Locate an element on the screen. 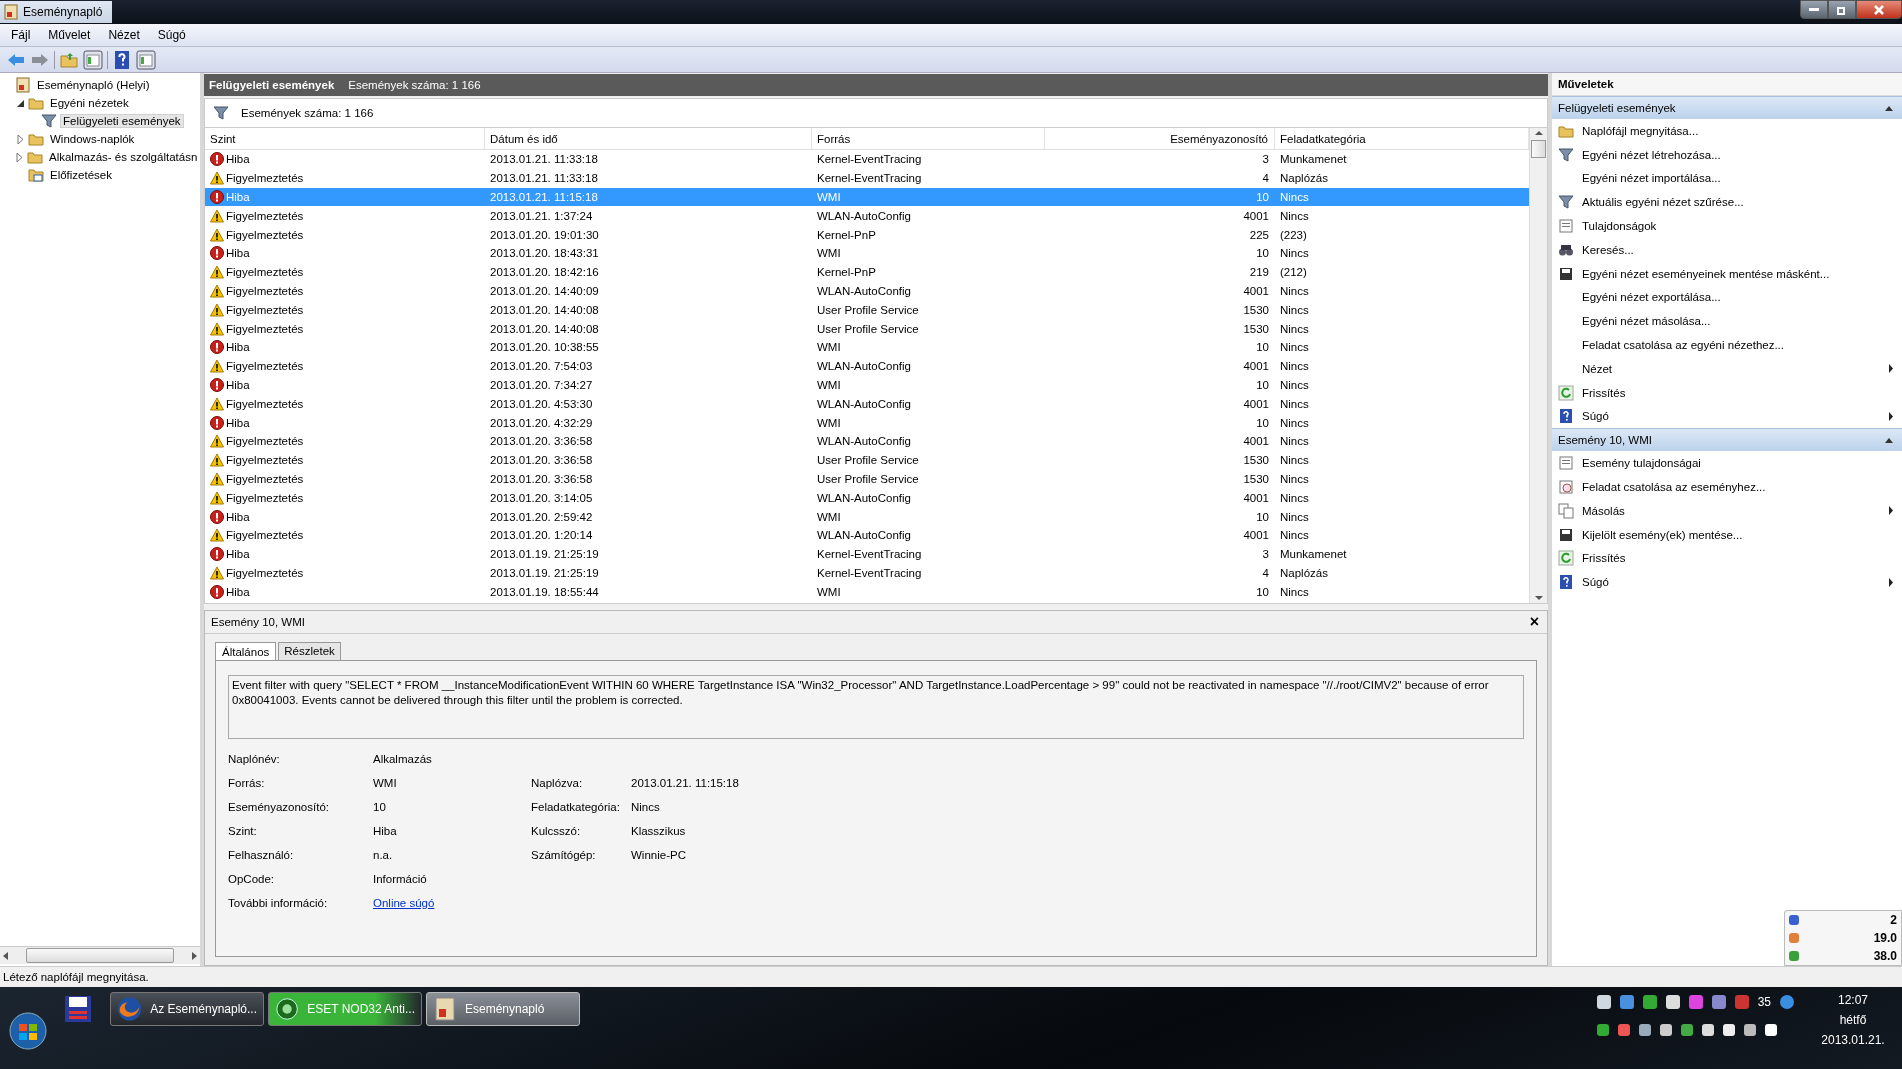 The image size is (1902, 1069). tree-item: Előfizetések is located at coordinates (81, 175).